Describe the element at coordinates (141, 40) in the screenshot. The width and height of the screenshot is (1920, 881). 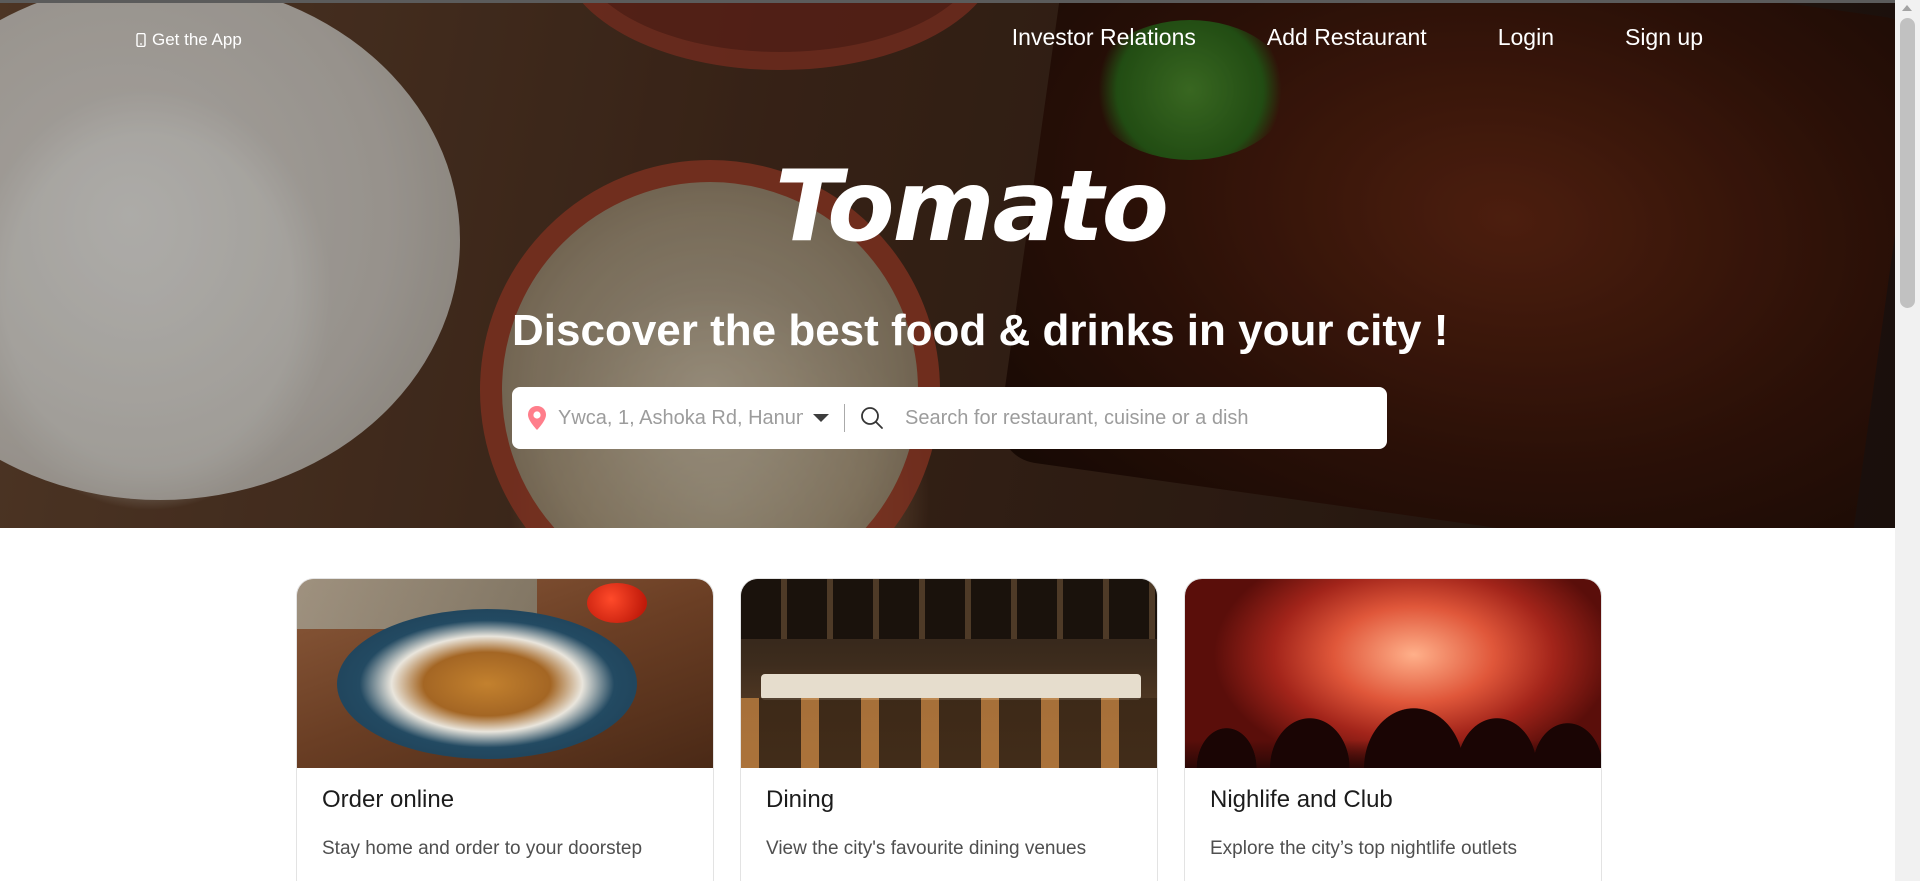
I see `mobile-phone-icon` at that location.